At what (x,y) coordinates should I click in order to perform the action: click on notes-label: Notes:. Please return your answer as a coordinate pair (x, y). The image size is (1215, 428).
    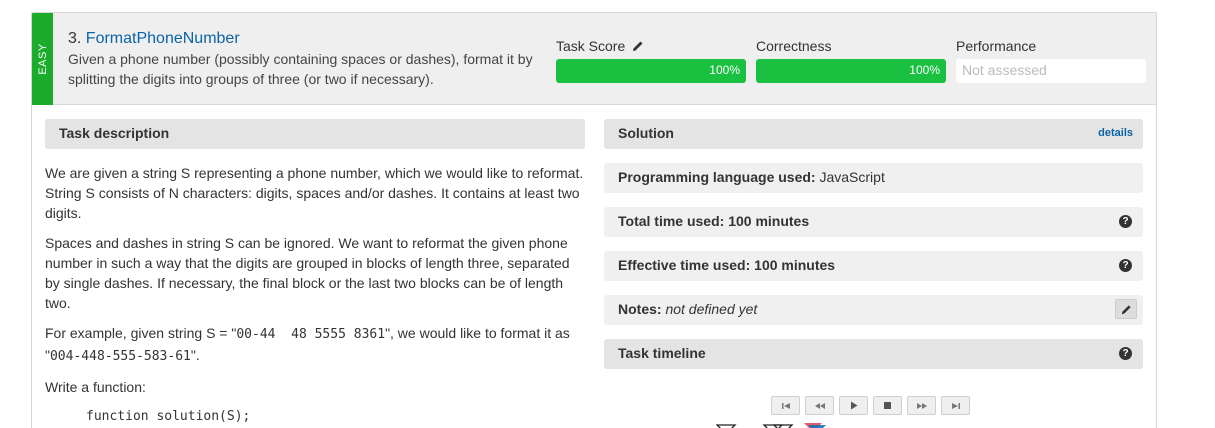
    Looking at the image, I should click on (640, 309).